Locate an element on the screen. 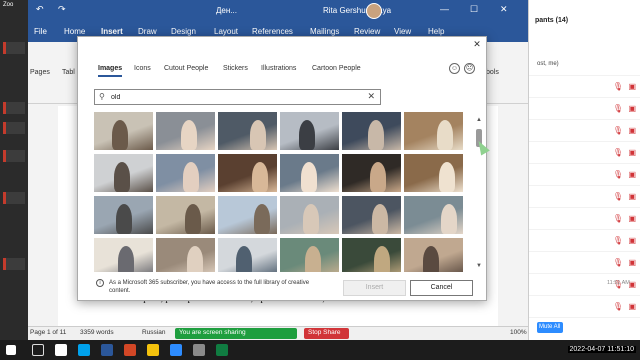  insert-button: Insert is located at coordinates (374, 288).